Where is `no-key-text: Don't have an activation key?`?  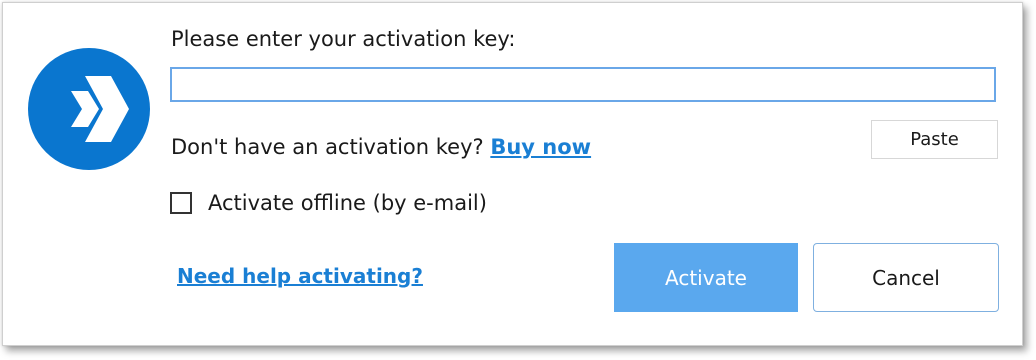 no-key-text: Don't have an activation key? is located at coordinates (327, 147).